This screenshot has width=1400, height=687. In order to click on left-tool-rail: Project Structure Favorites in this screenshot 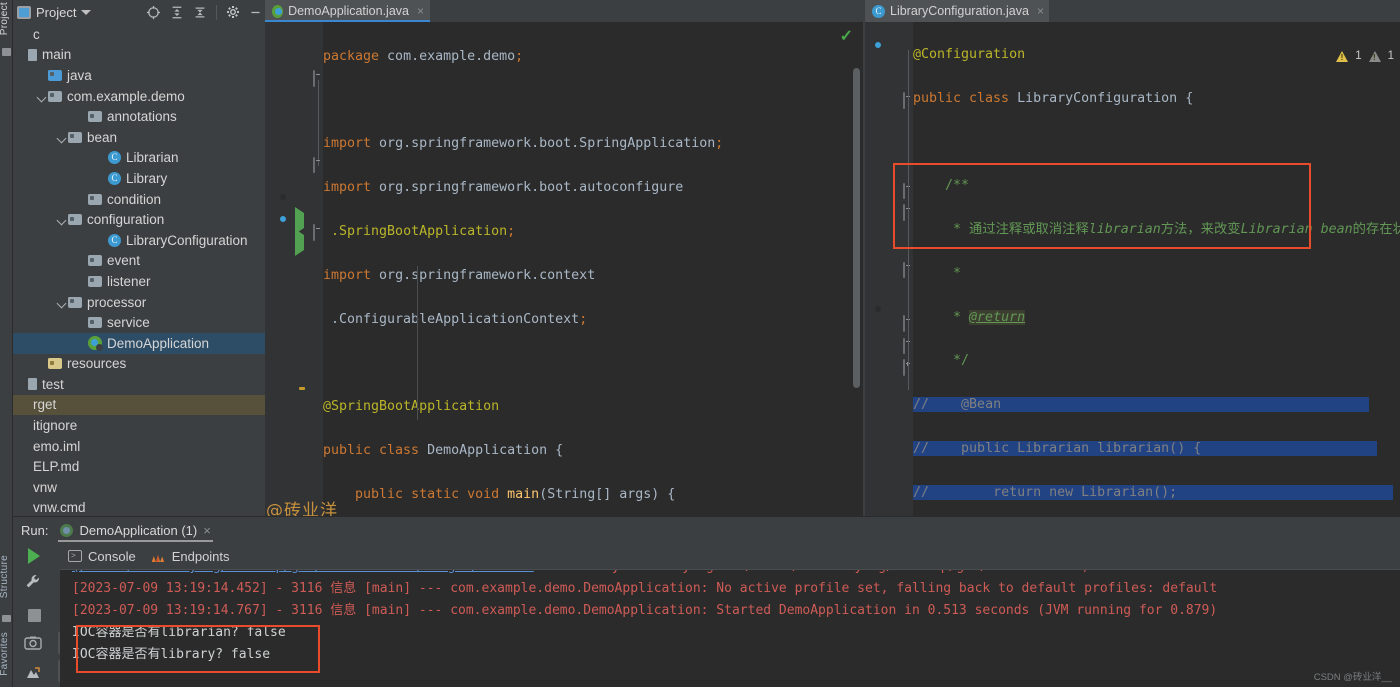, I will do `click(6, 343)`.